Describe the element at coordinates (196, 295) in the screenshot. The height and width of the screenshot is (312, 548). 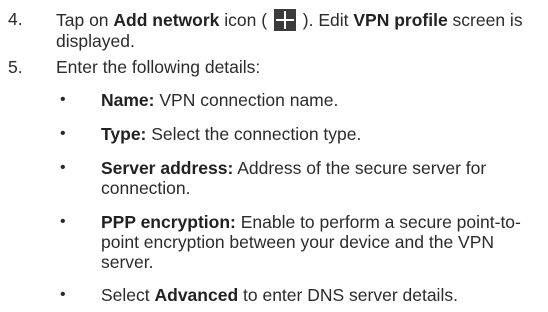
I see `advanced-label: Advanced` at that location.